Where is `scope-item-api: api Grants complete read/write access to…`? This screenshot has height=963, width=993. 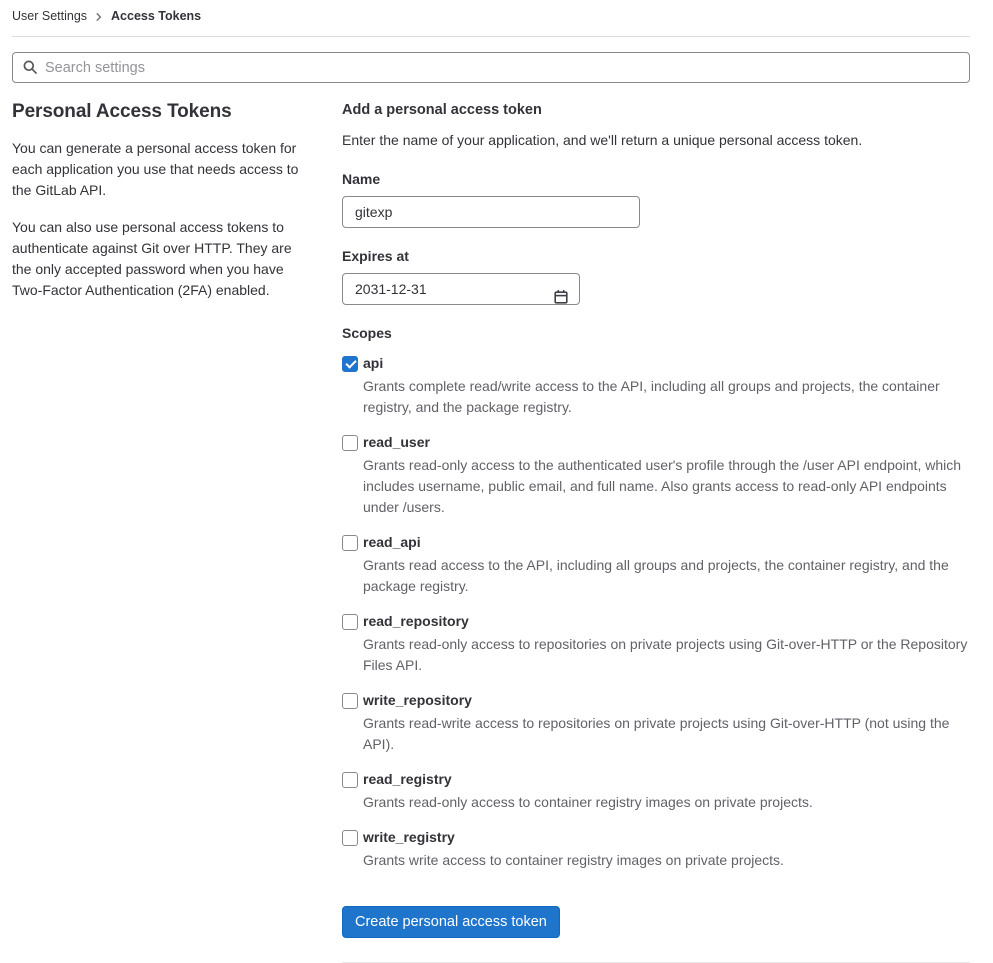 scope-item-api: api Grants complete read/write access to… is located at coordinates (656, 386).